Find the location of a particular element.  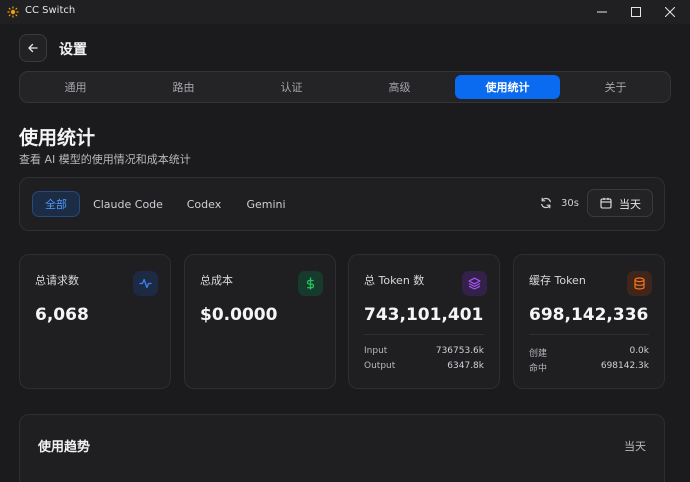

close-icon is located at coordinates (670, 12).